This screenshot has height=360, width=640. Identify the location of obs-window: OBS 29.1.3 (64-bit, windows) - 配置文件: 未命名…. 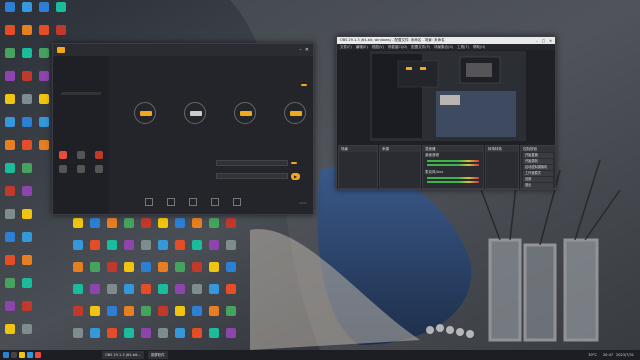
(446, 113).